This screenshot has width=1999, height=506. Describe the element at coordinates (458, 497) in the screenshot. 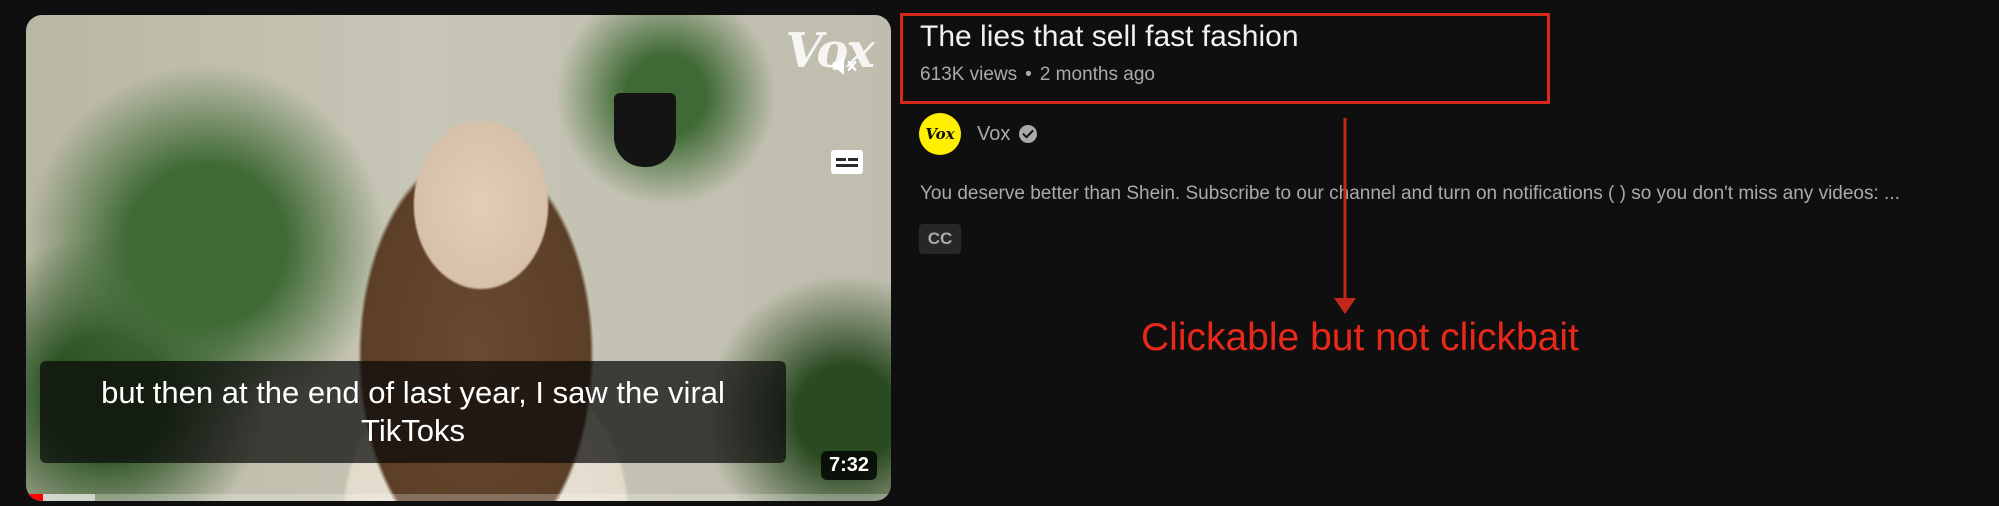

I see `progress-bar` at that location.